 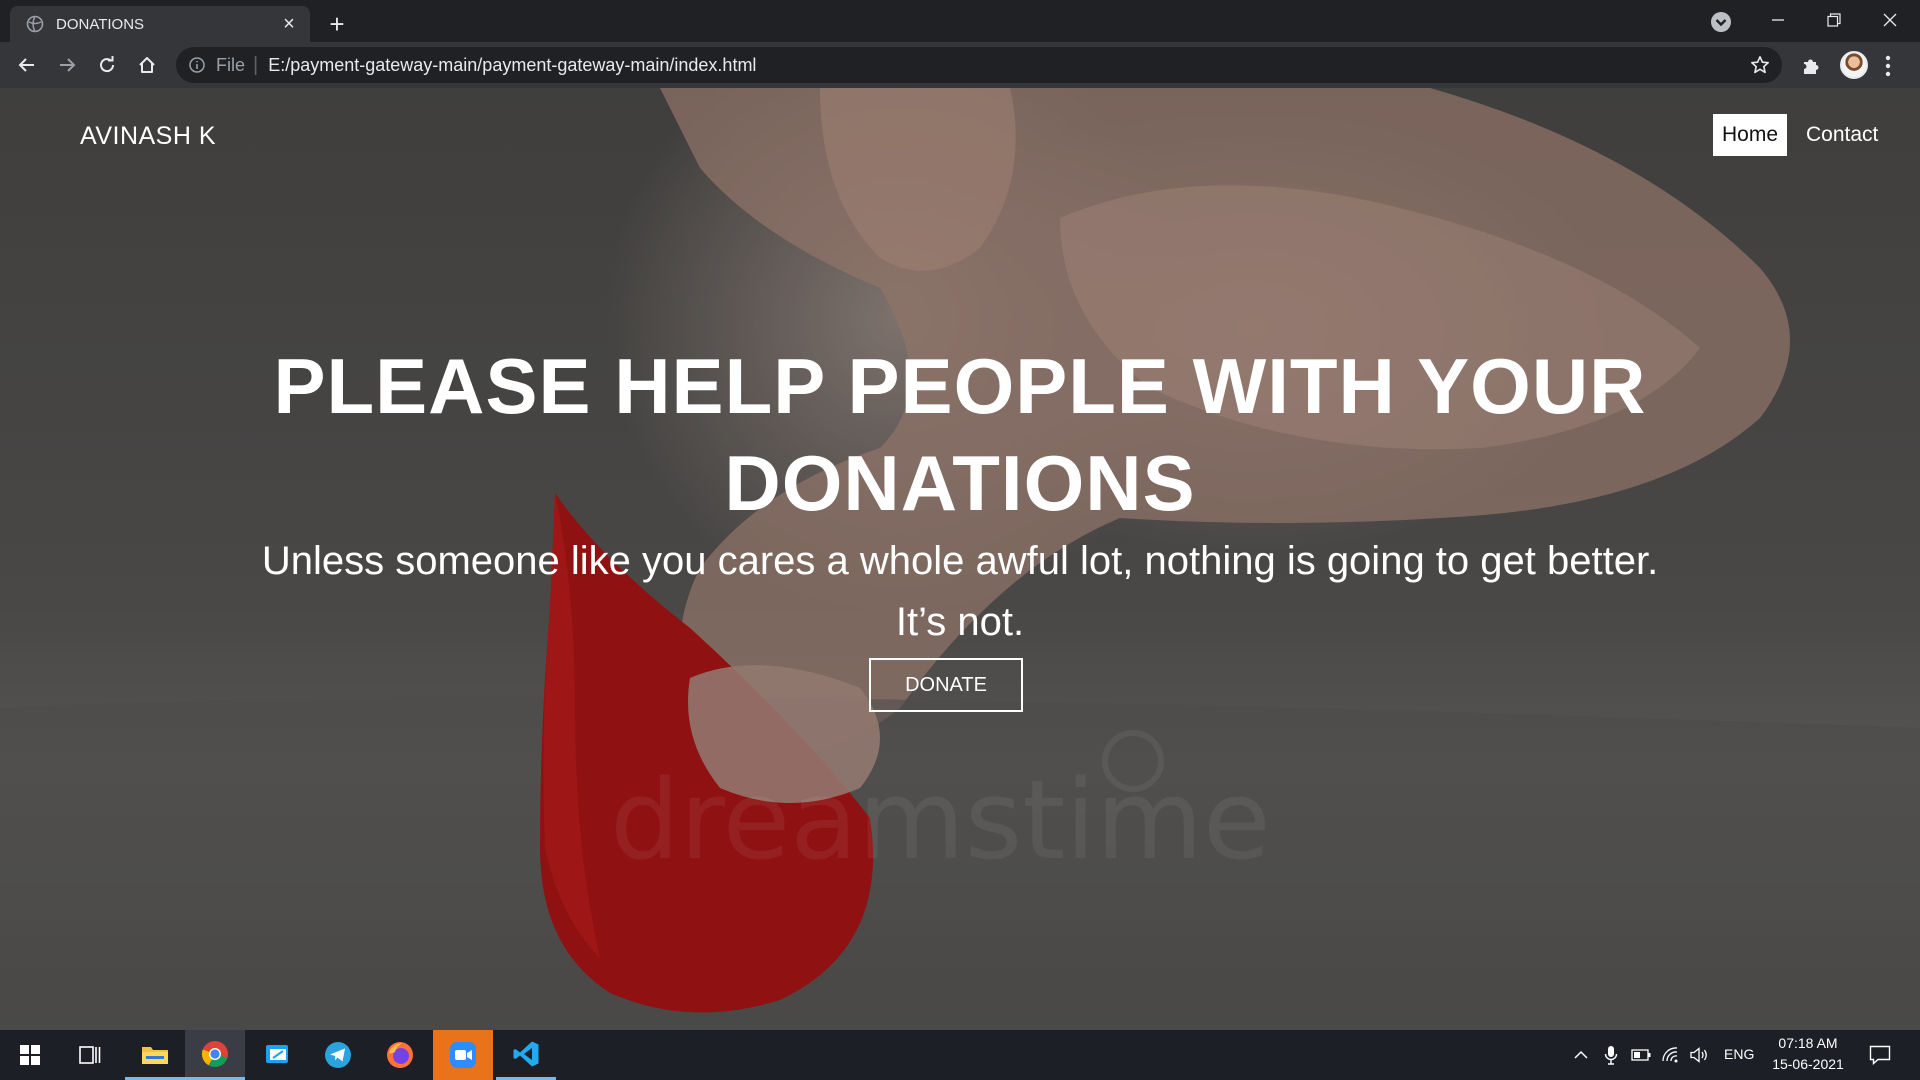 I want to click on microphone-icon, so click(x=1611, y=1055).